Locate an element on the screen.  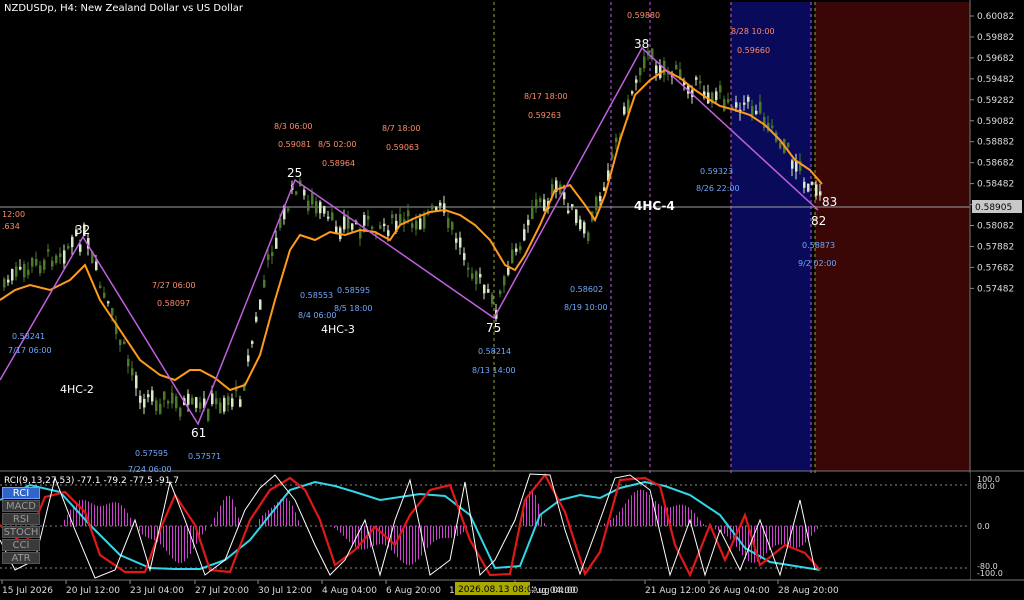
time-tick-label: 28 Aug 20:00 is located at coordinates (808, 591).